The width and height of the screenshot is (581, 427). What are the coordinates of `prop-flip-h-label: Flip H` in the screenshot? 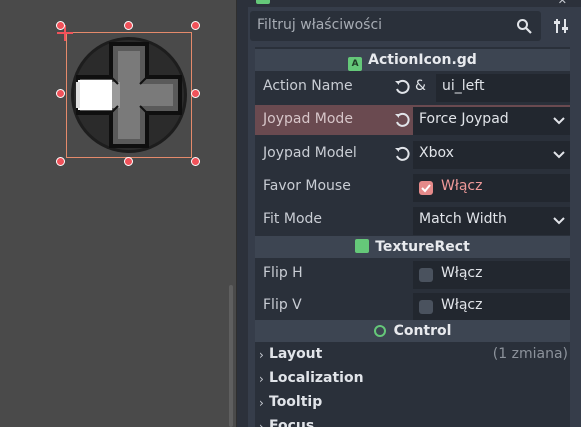 It's located at (283, 273).